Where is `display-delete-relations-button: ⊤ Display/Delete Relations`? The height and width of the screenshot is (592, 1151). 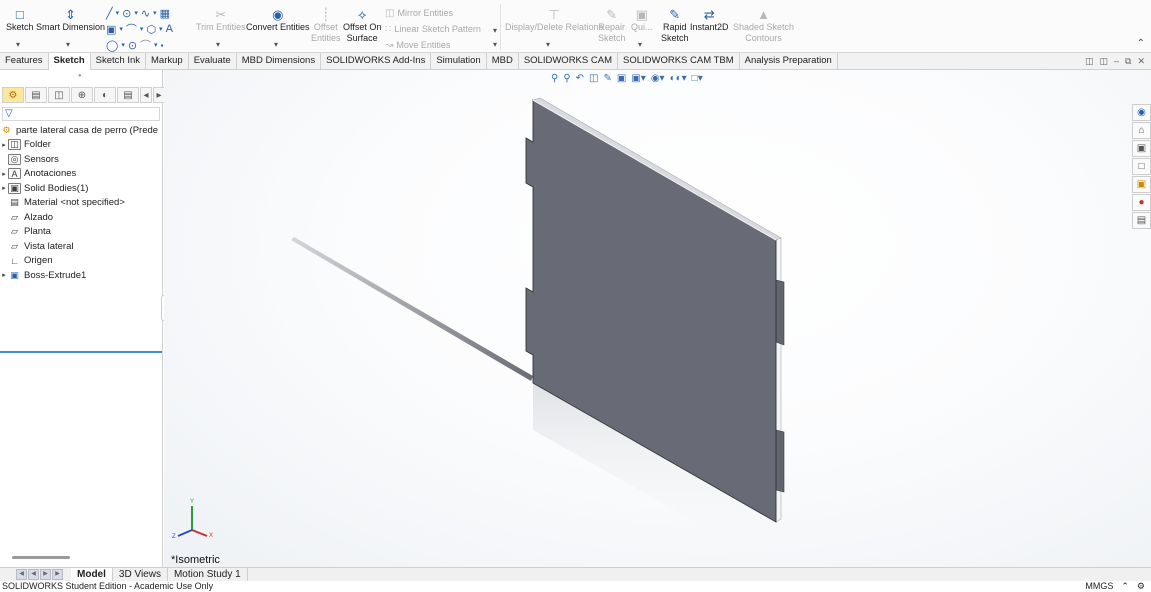
display-delete-relations-button: ⊤ Display/Delete Relations is located at coordinates (554, 19).